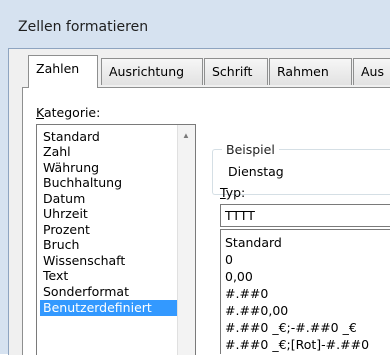  Describe the element at coordinates (253, 243) in the screenshot. I see `format-item: Standard` at that location.